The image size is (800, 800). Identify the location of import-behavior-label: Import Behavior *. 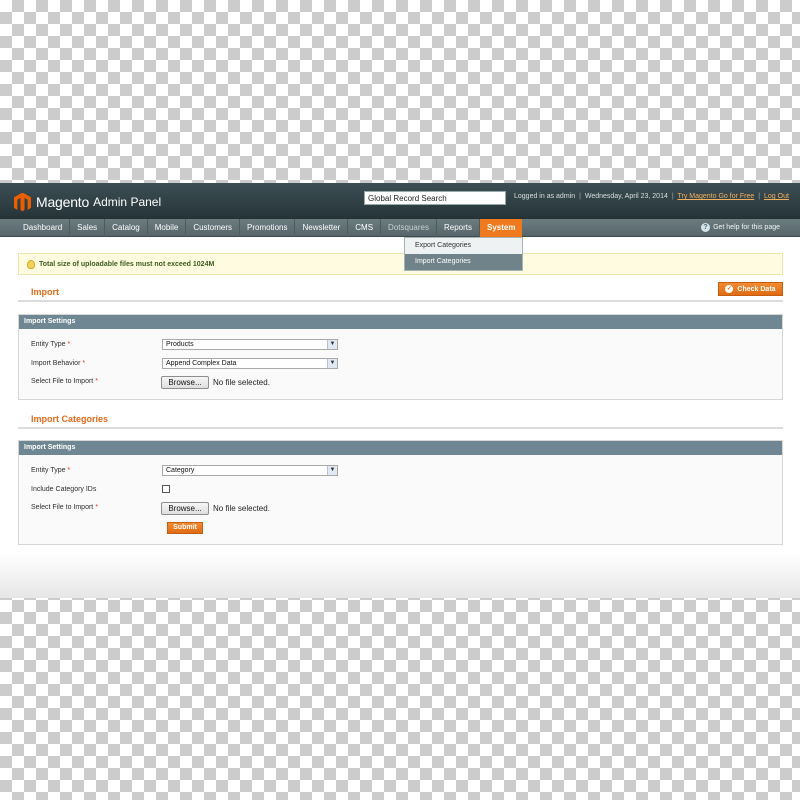
(58, 363).